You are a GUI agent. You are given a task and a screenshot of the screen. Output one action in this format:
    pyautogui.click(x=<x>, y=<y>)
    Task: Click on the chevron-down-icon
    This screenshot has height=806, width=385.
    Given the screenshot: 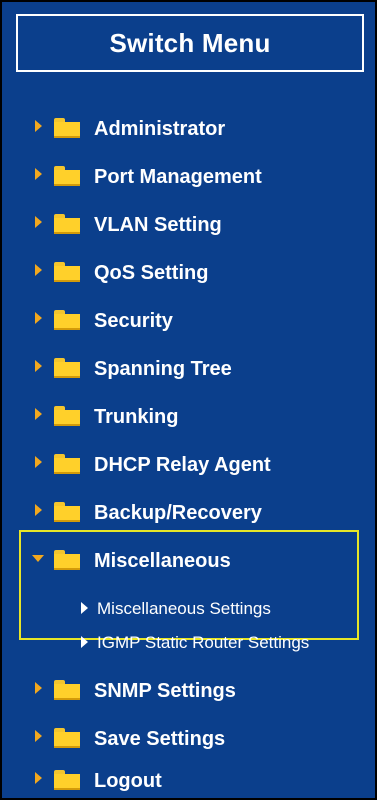 What is the action you would take?
    pyautogui.click(x=38, y=558)
    